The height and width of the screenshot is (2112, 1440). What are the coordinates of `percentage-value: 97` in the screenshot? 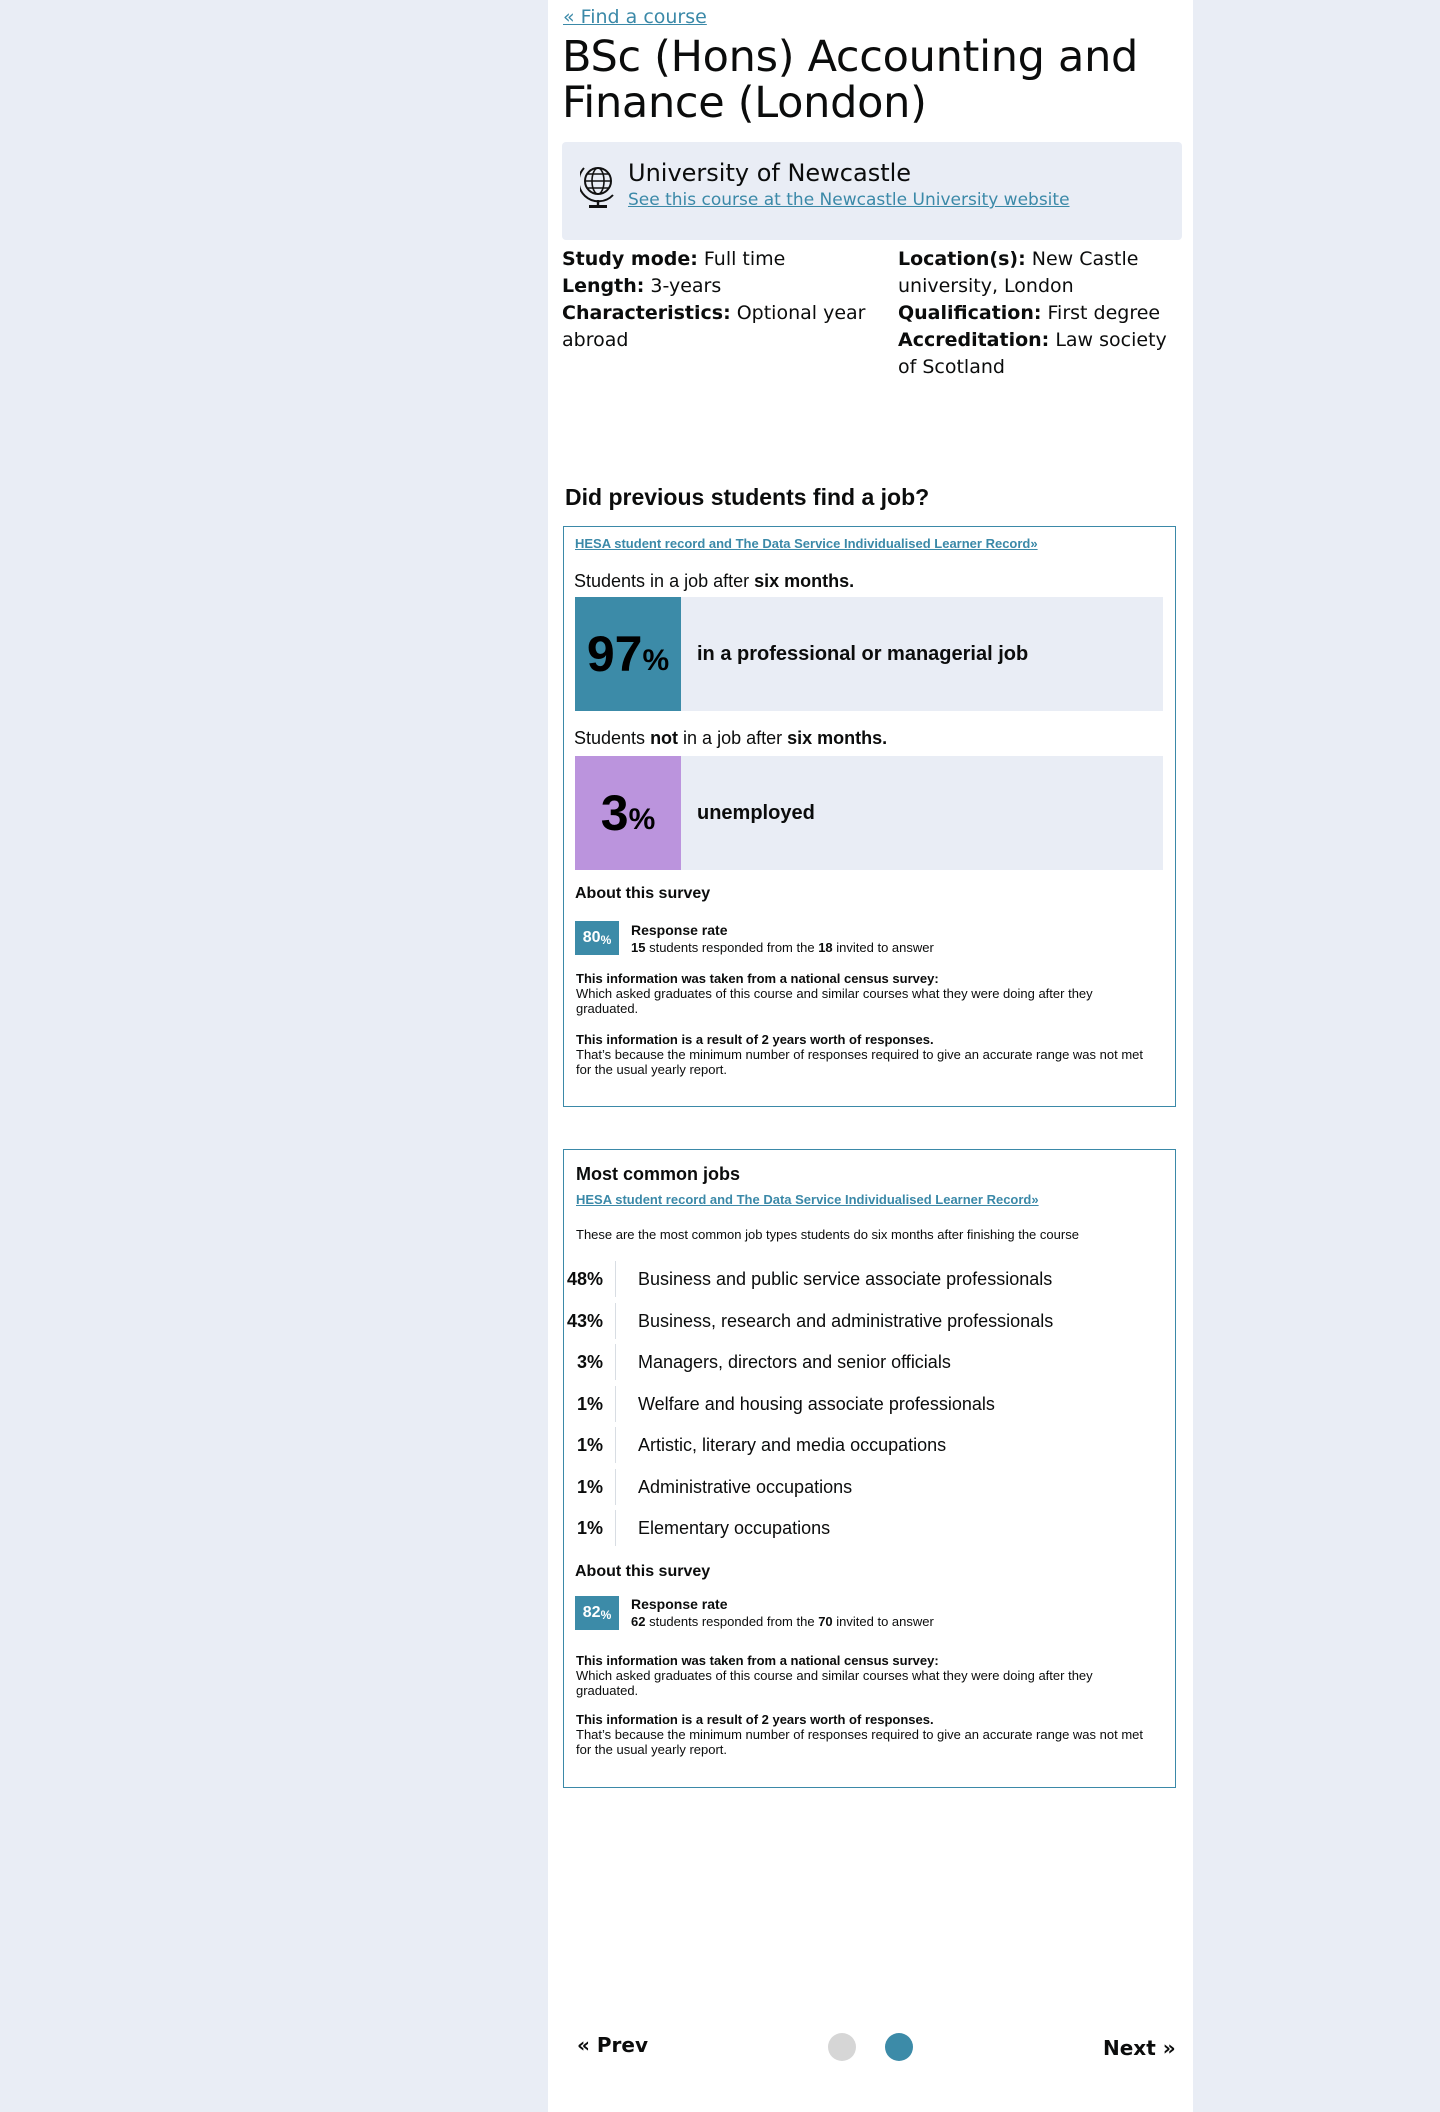 It's located at (614, 654).